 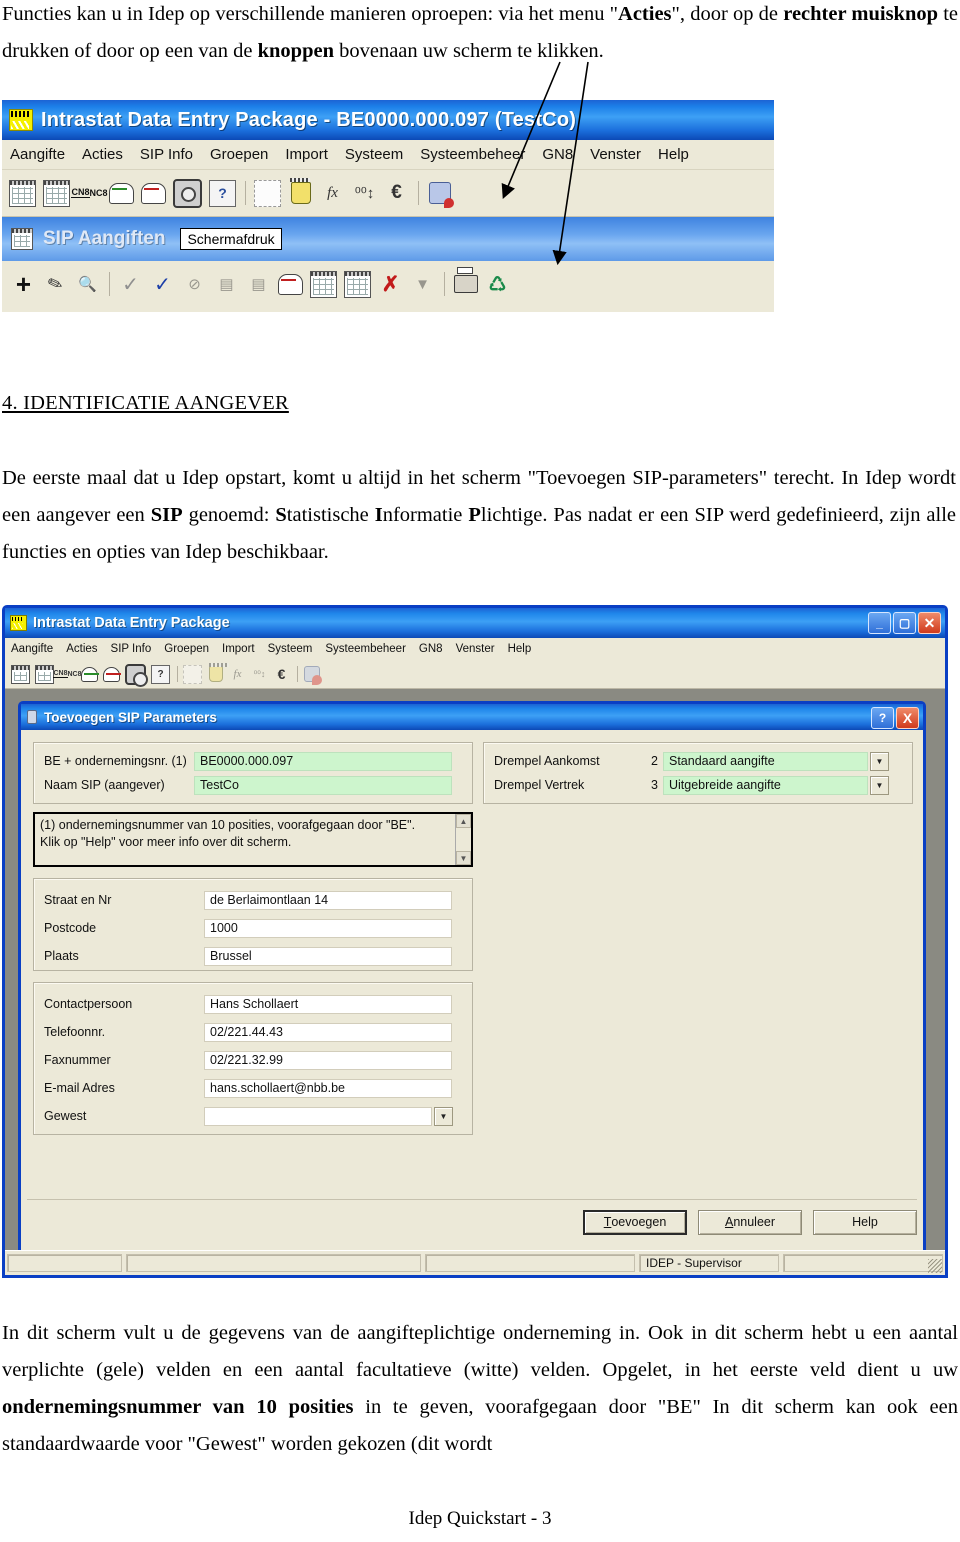 I want to click on menu-item-acties: Acties, so click(x=102, y=154).